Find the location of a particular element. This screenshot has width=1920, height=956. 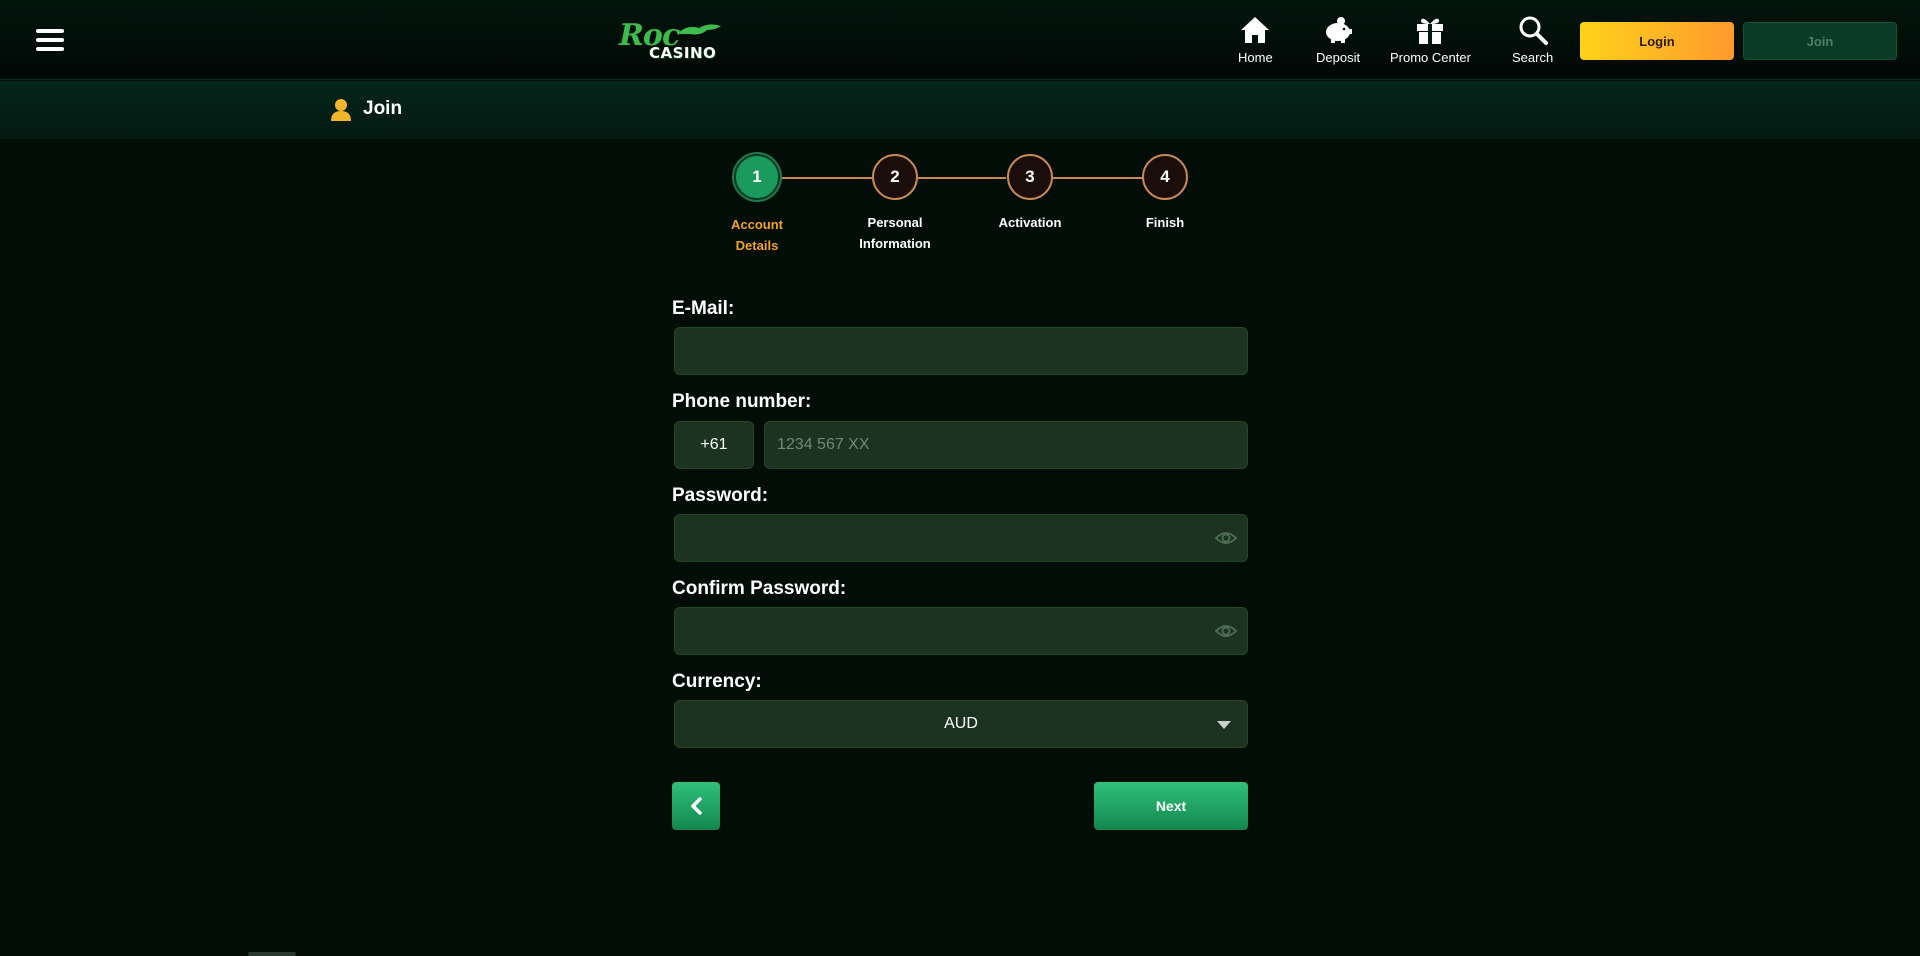

show-password-eye-icon is located at coordinates (1226, 538).